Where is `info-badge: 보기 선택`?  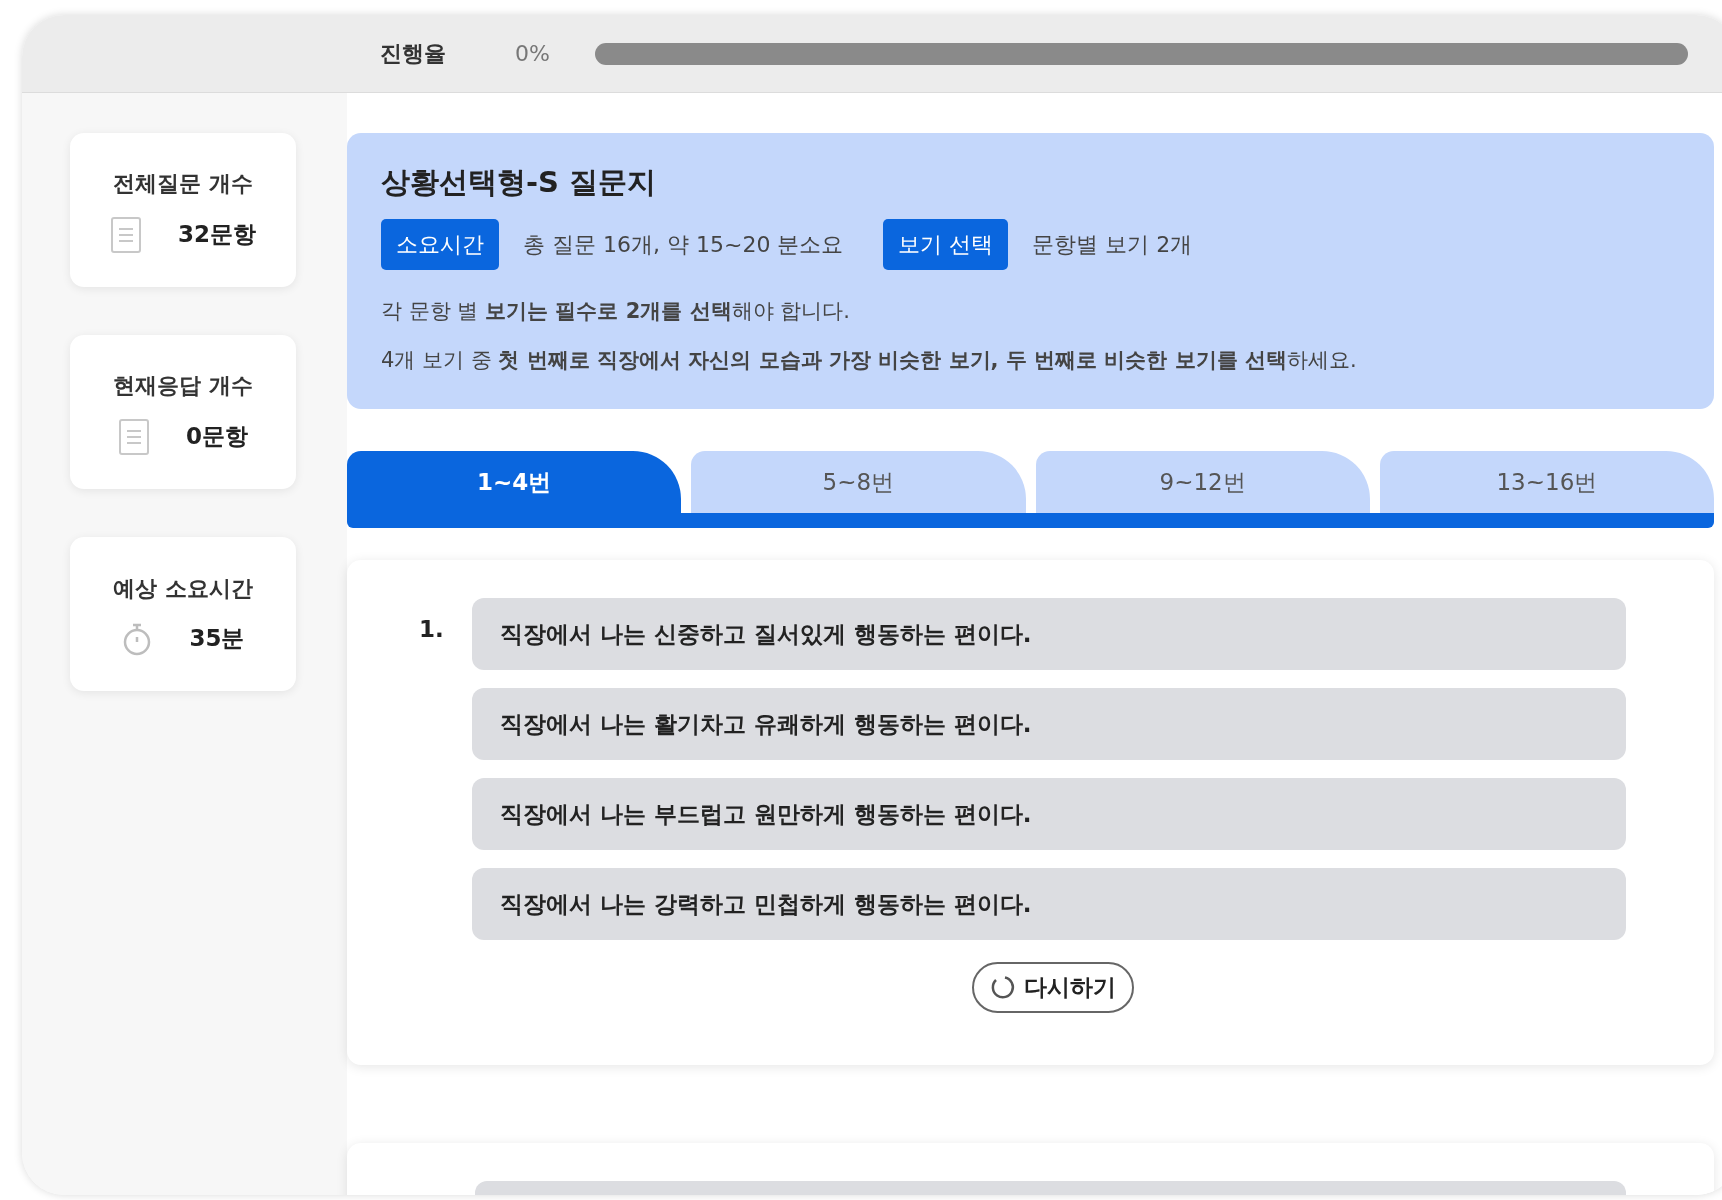
info-badge: 보기 선택 is located at coordinates (946, 244).